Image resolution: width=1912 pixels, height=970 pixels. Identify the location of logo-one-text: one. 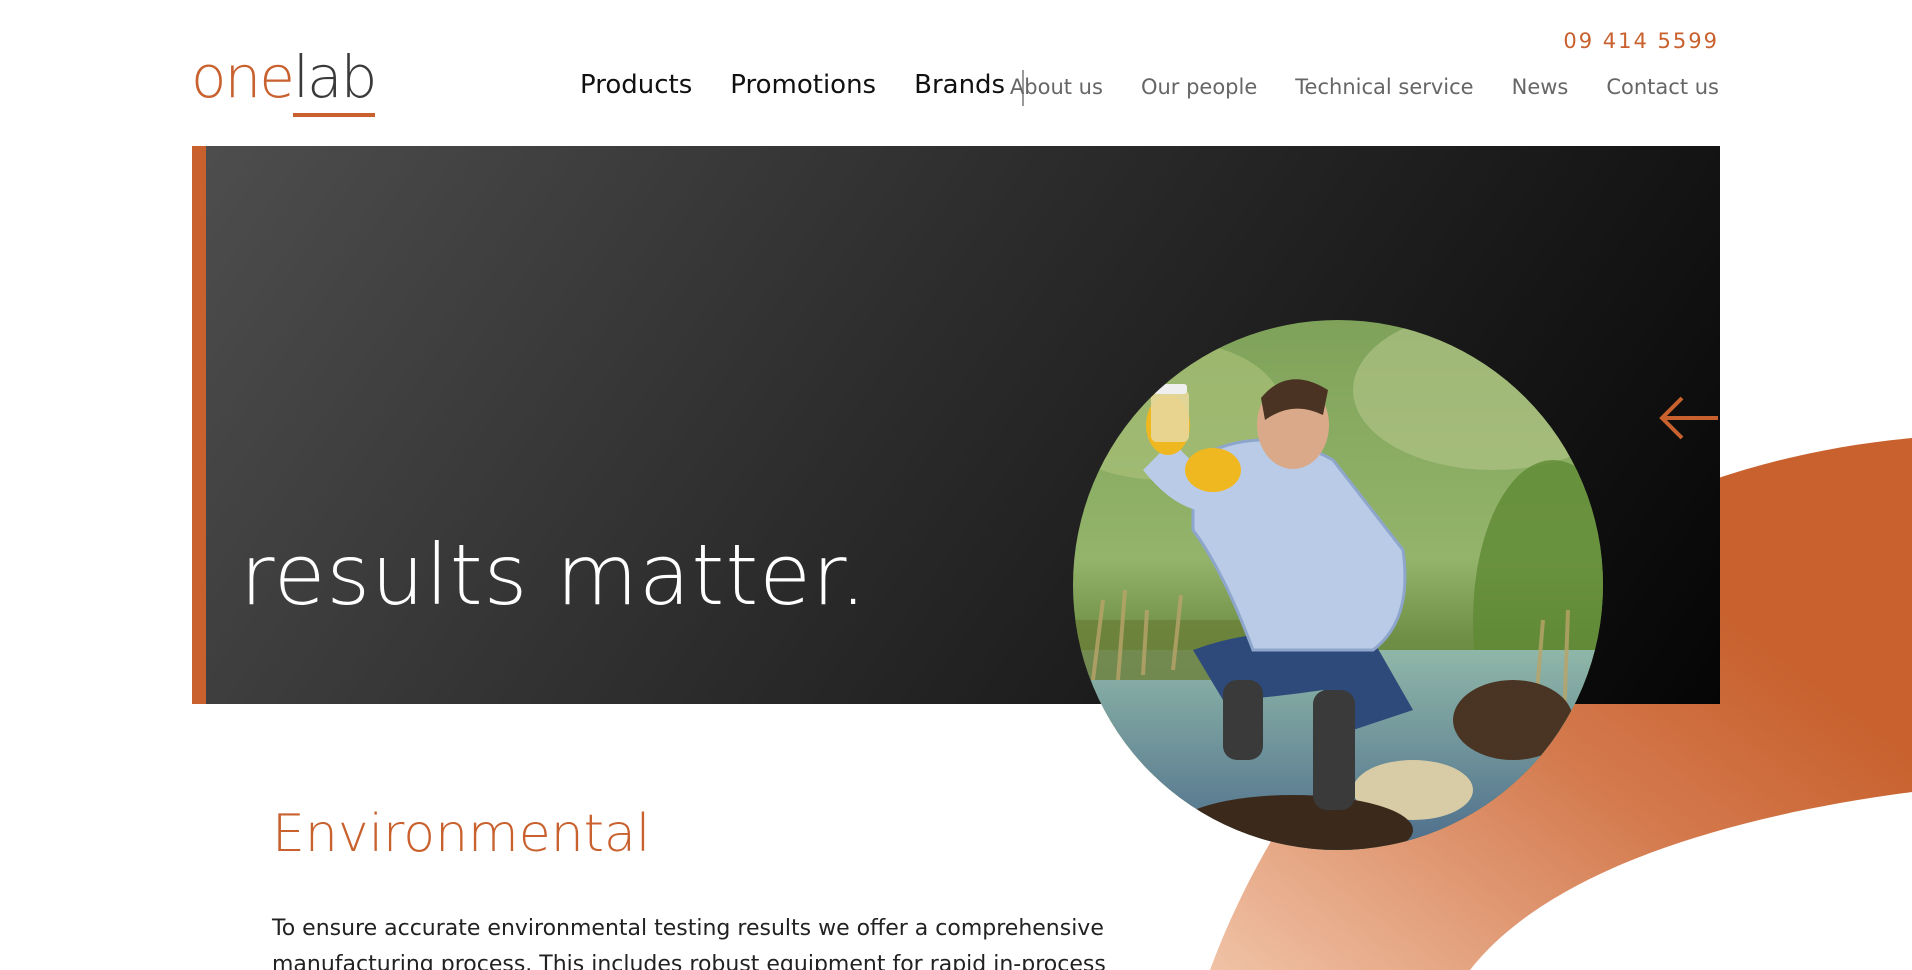
(243, 77).